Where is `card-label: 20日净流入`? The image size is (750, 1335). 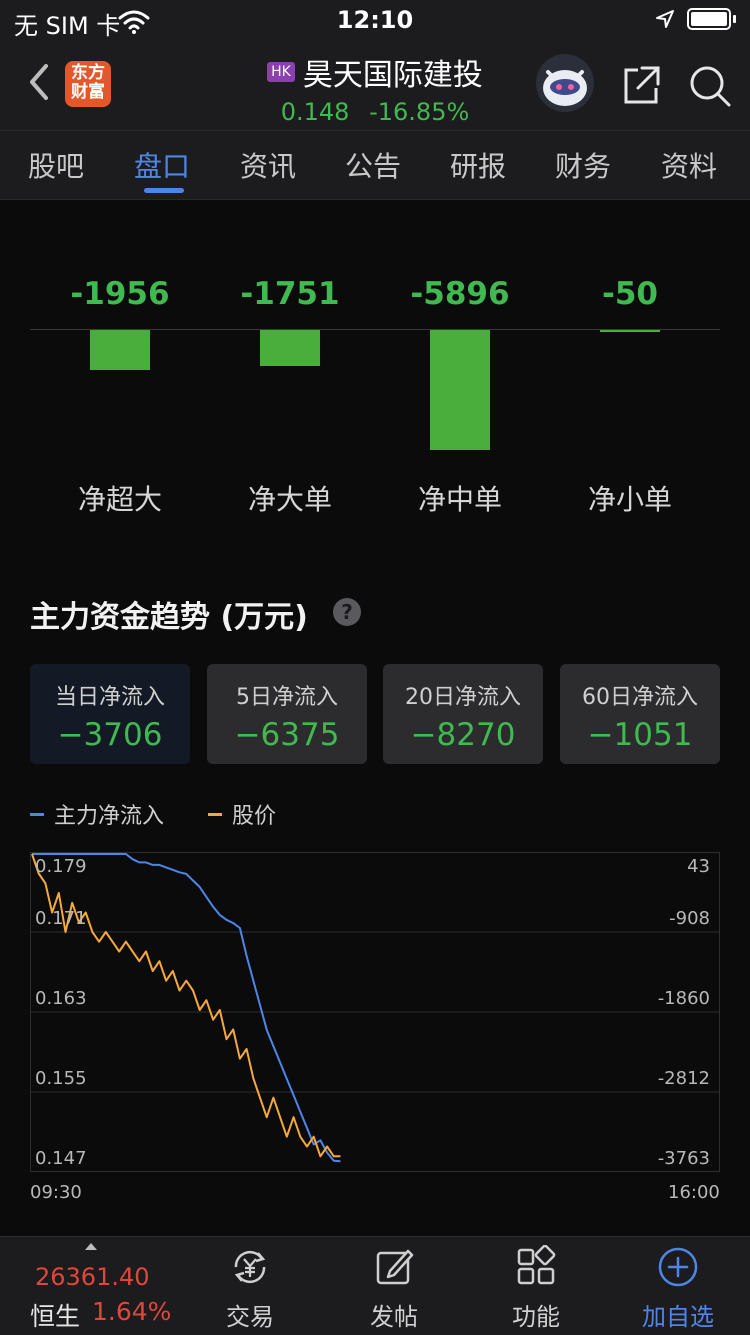 card-label: 20日净流入 is located at coordinates (463, 697).